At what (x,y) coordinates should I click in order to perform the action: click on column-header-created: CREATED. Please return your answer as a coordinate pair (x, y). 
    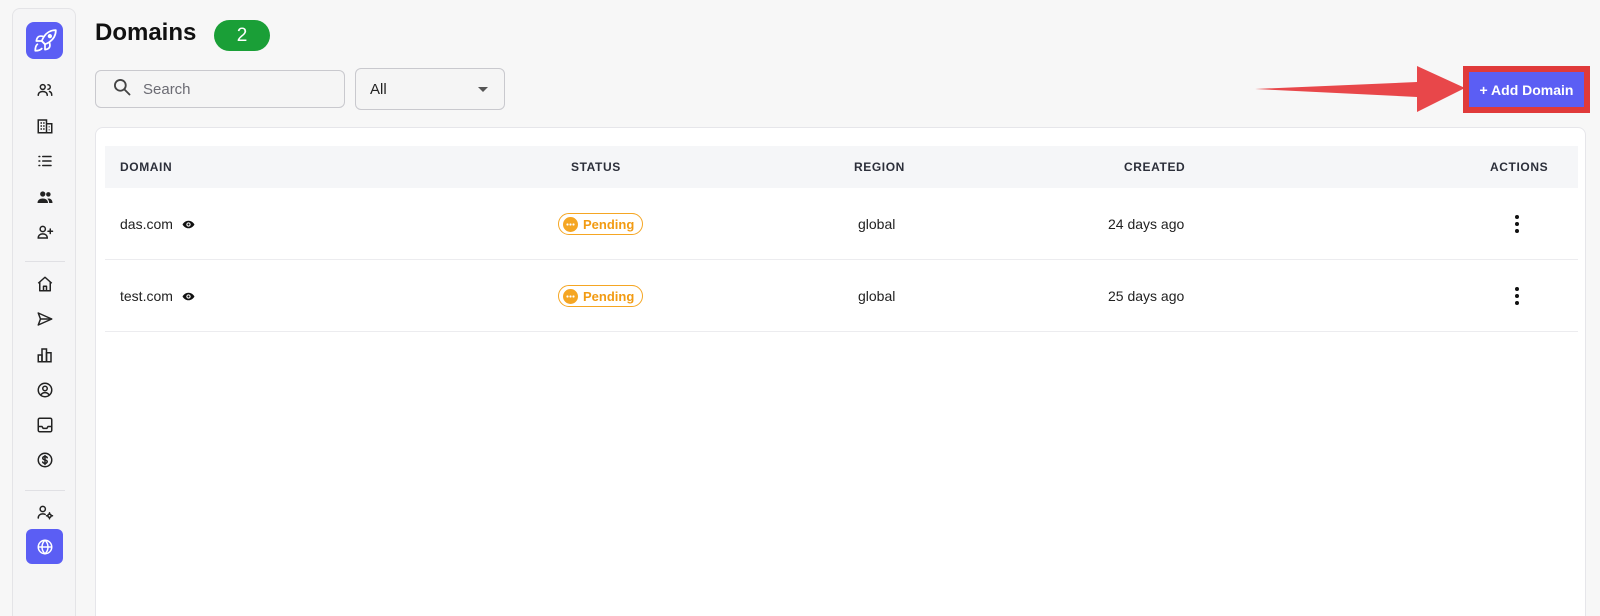
    Looking at the image, I should click on (1154, 167).